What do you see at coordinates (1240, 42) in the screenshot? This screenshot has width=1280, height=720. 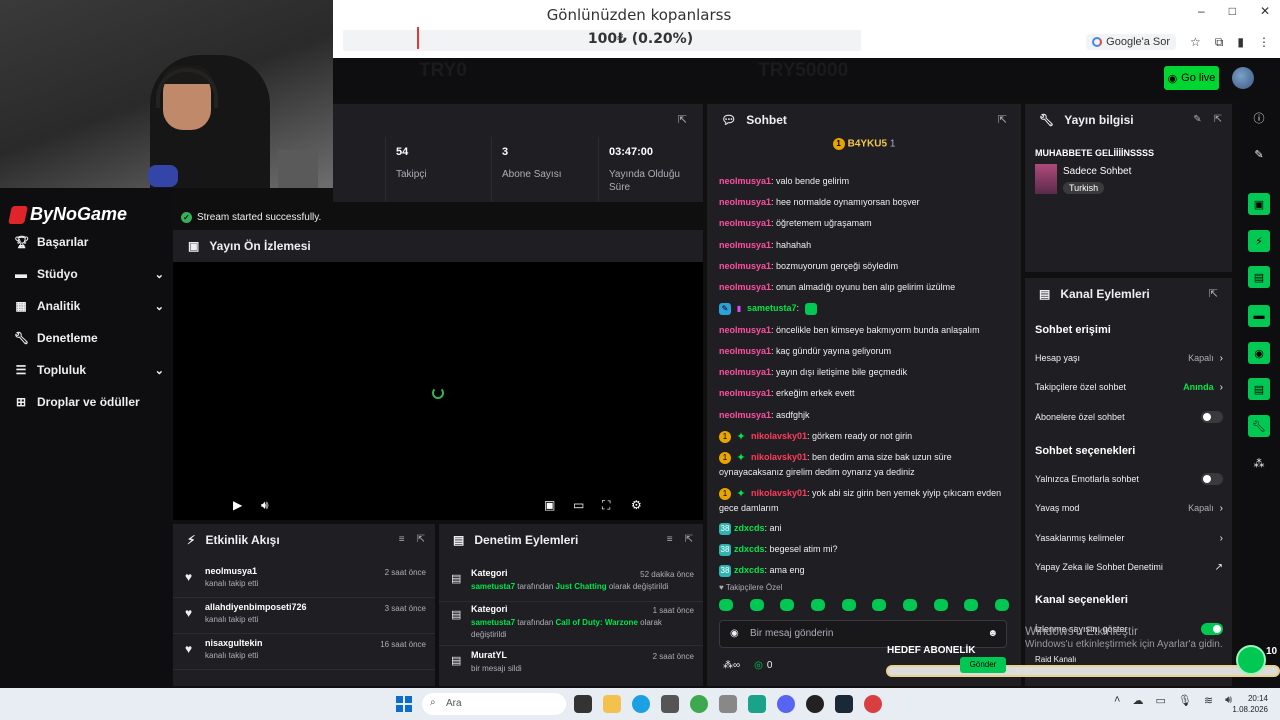 I see `profile-extension-icon: ▮` at bounding box center [1240, 42].